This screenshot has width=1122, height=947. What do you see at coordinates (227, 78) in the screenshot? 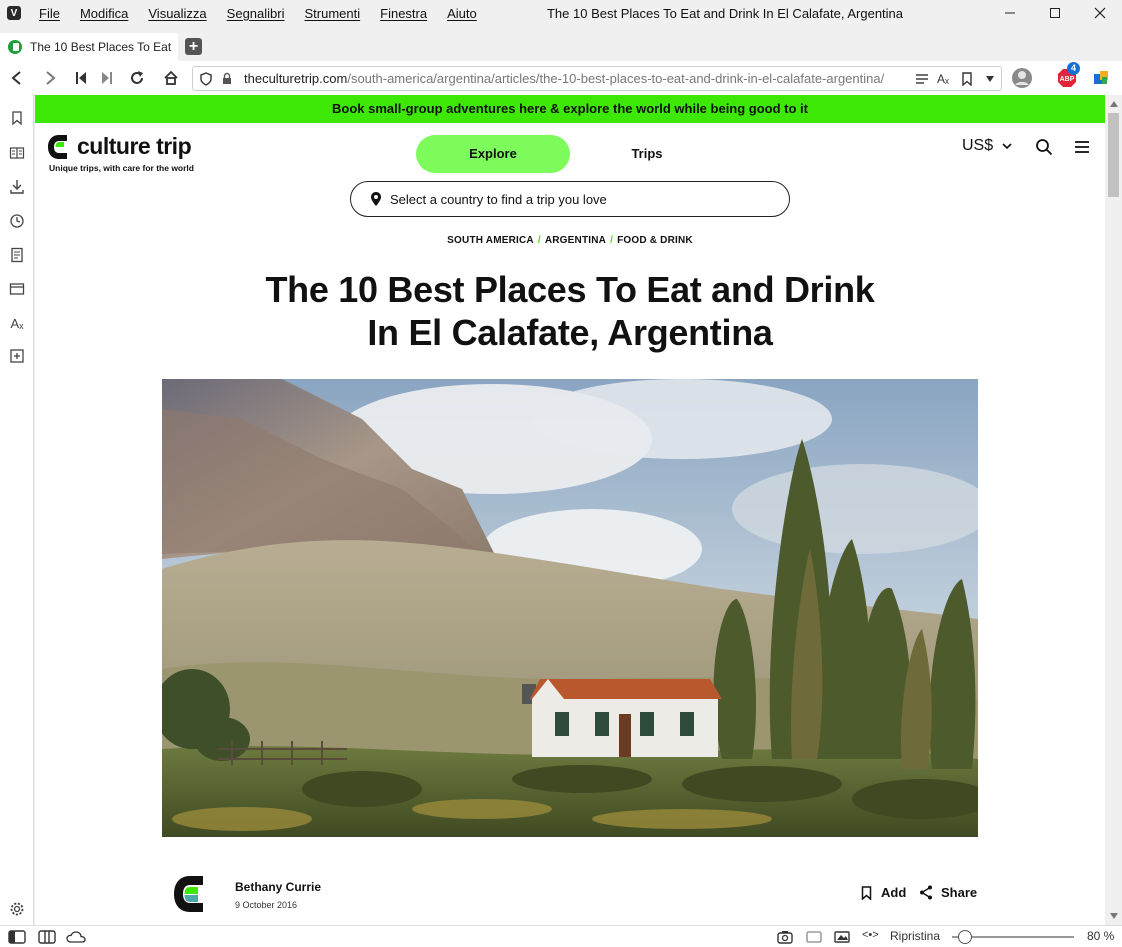
I see `lock-icon` at bounding box center [227, 78].